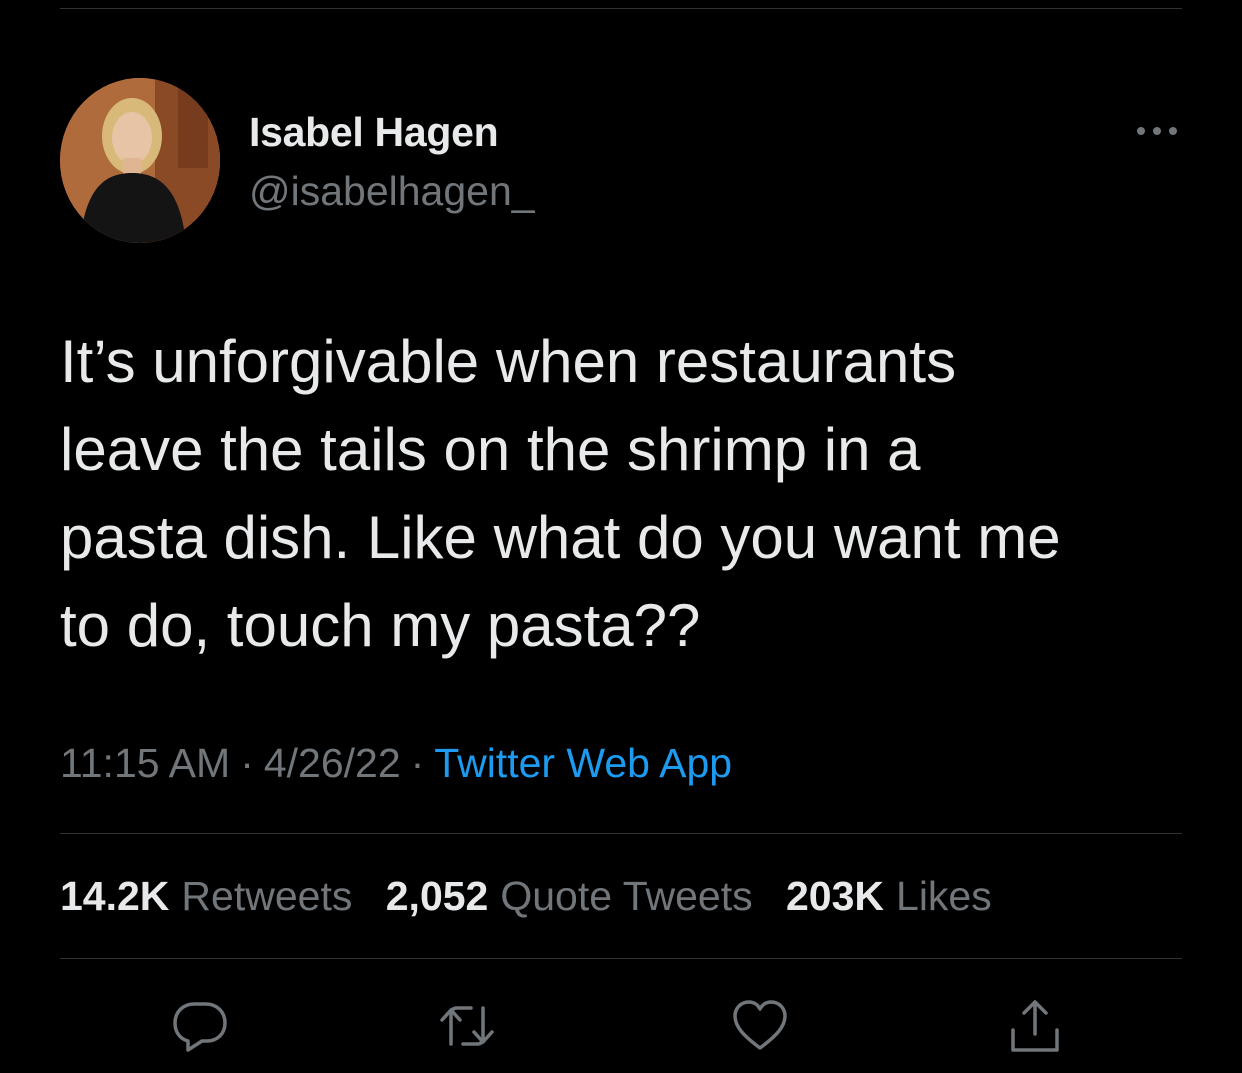 The width and height of the screenshot is (1242, 1073). Describe the element at coordinates (332, 763) in the screenshot. I see `tweet-date: 4/26/22` at that location.